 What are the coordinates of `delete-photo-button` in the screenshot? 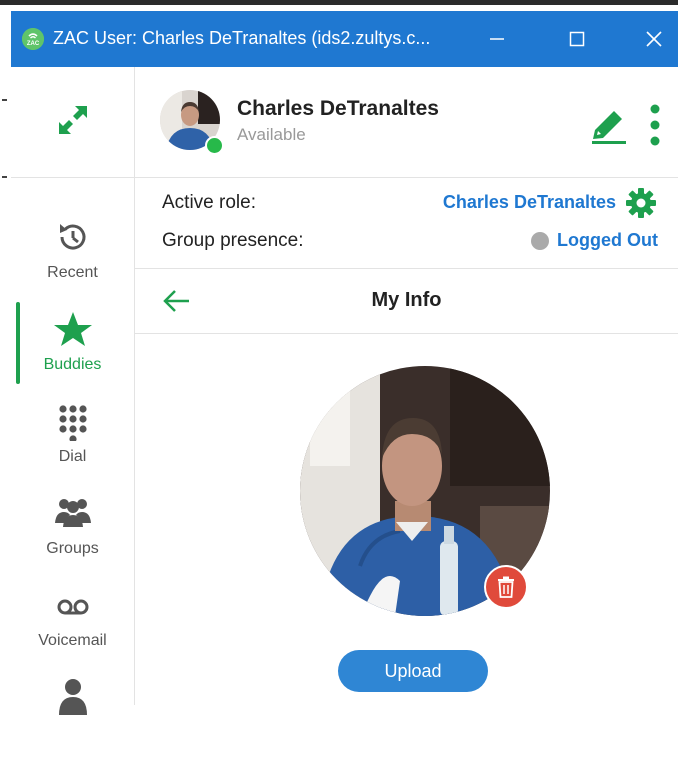 It's located at (506, 587).